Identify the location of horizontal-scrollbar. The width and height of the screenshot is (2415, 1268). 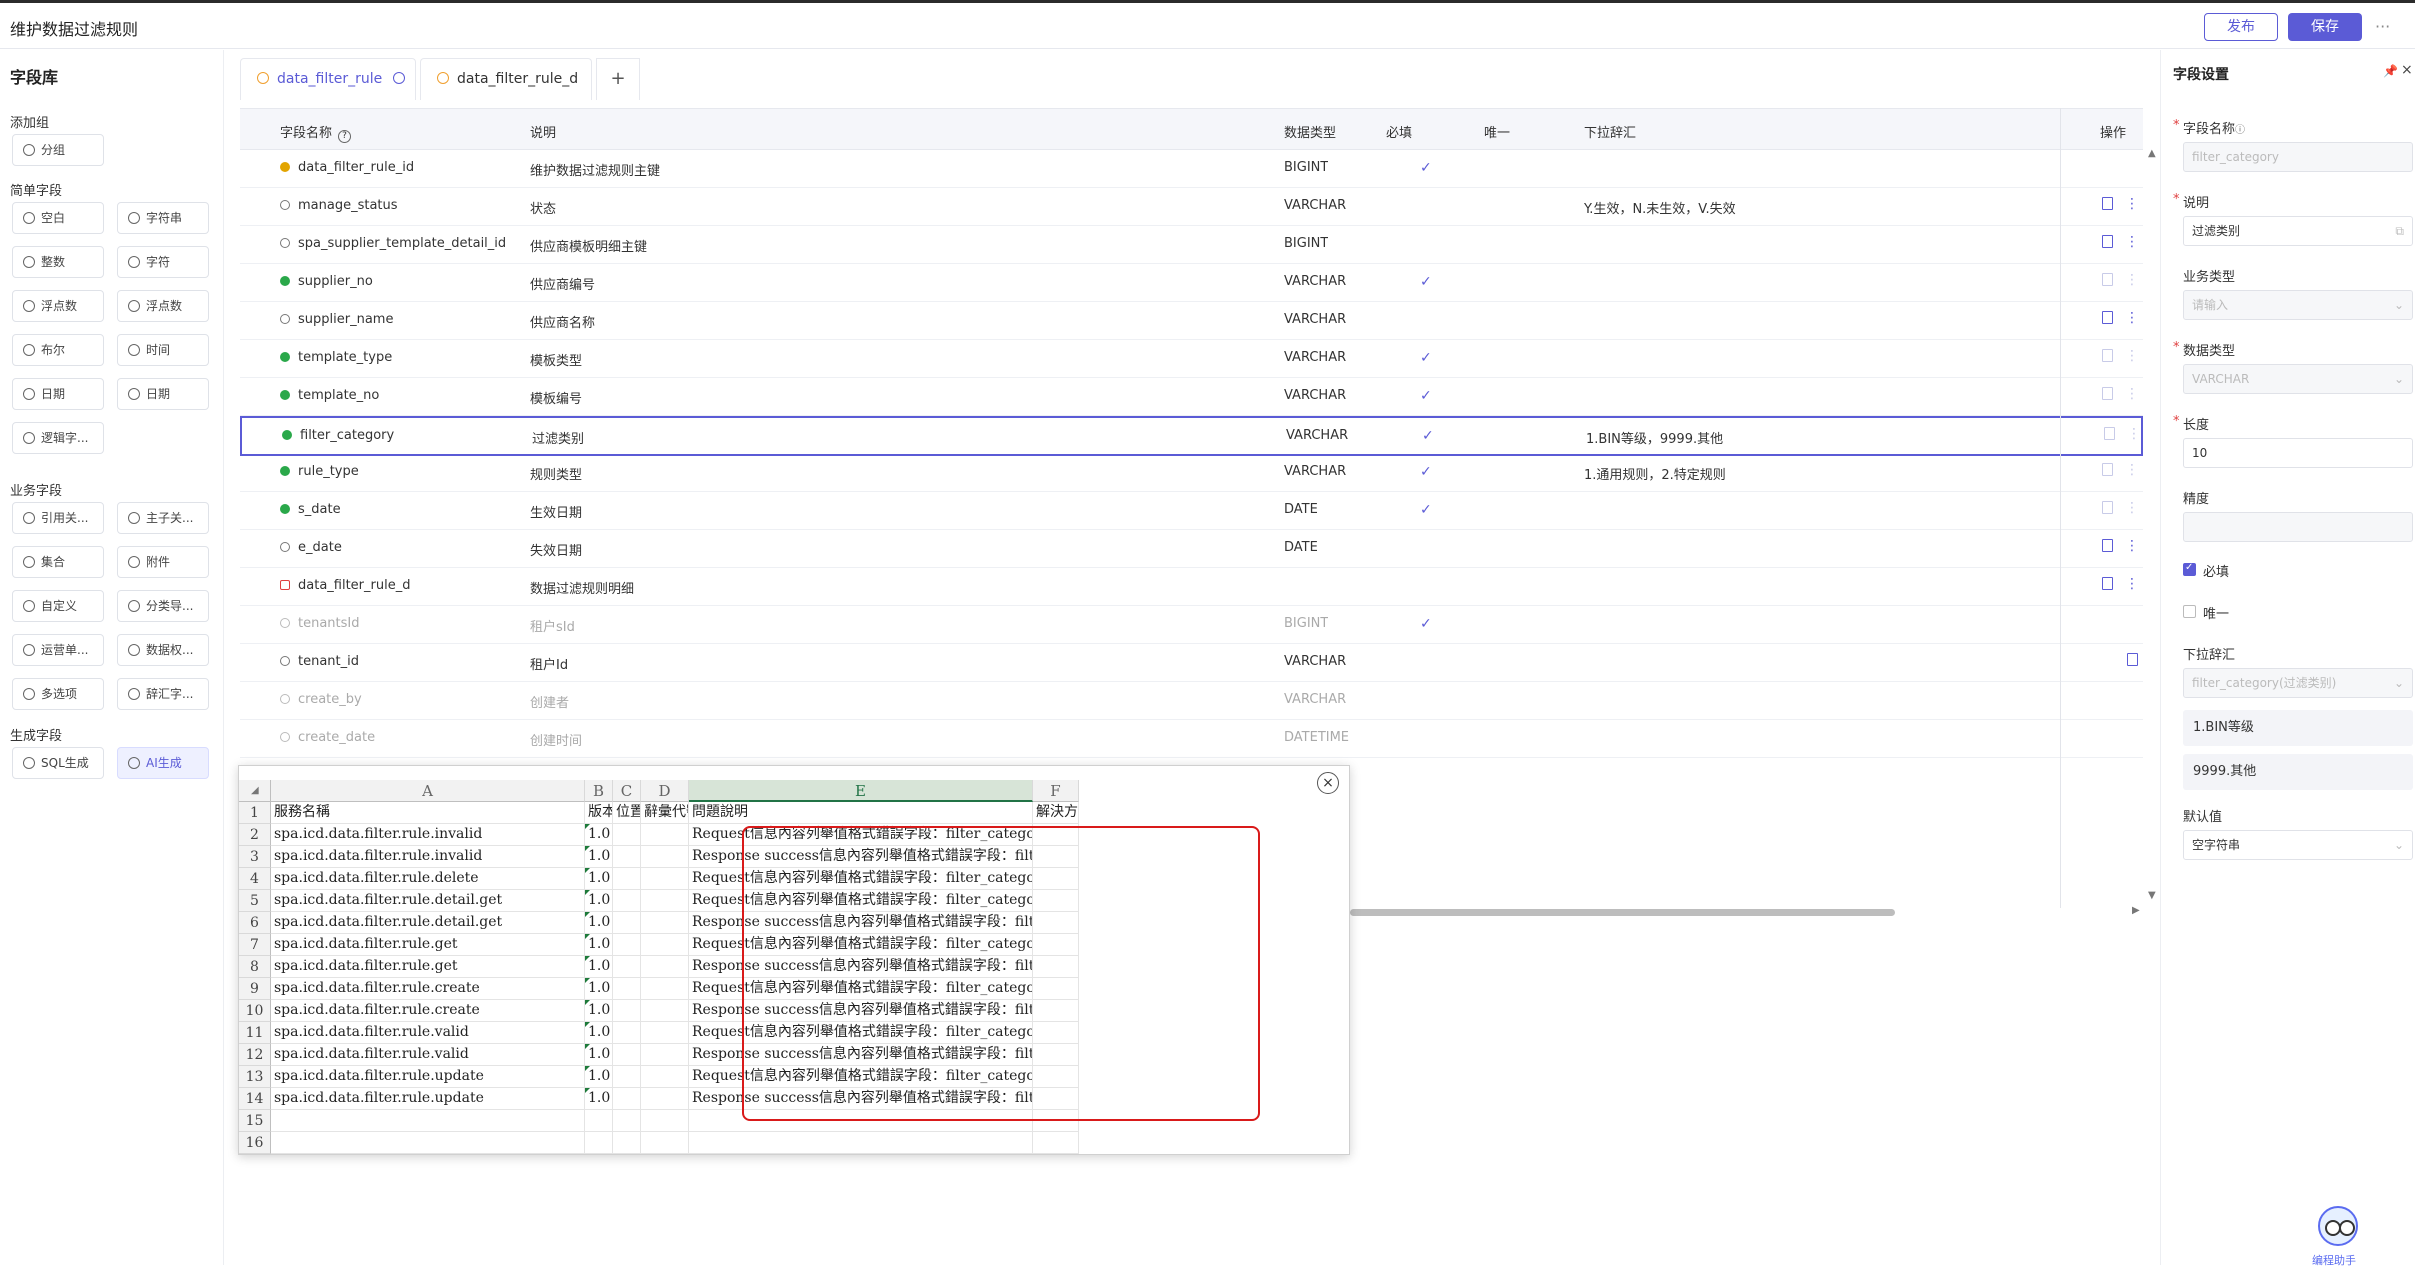
(1622, 912).